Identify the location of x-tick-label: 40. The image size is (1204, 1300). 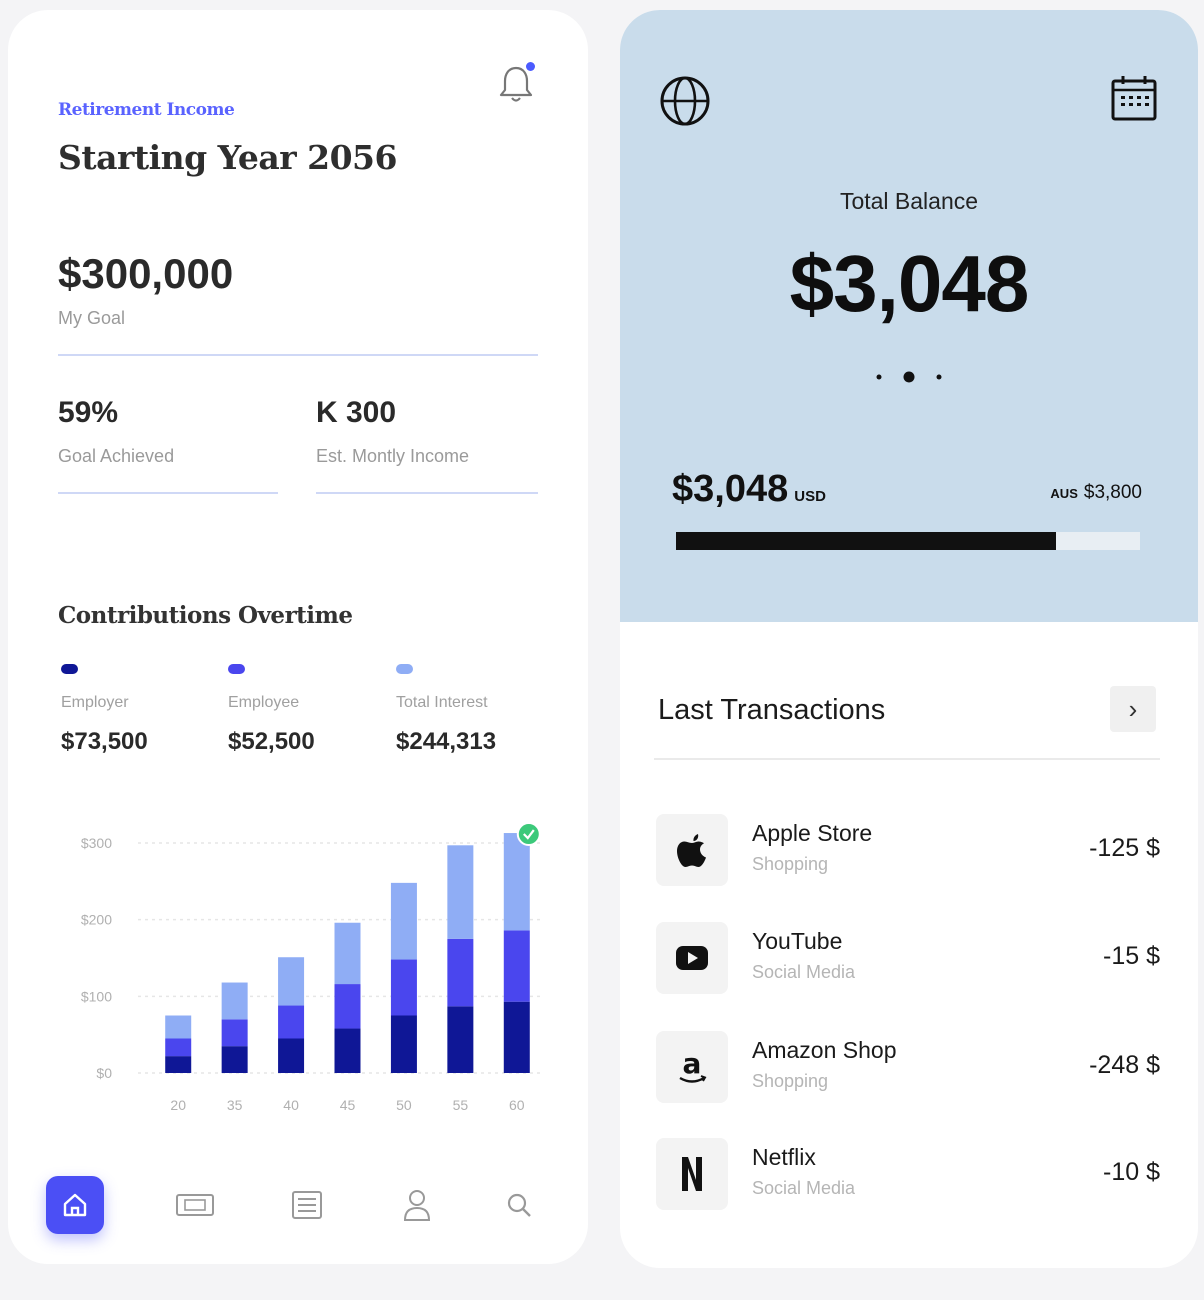
(291, 1105).